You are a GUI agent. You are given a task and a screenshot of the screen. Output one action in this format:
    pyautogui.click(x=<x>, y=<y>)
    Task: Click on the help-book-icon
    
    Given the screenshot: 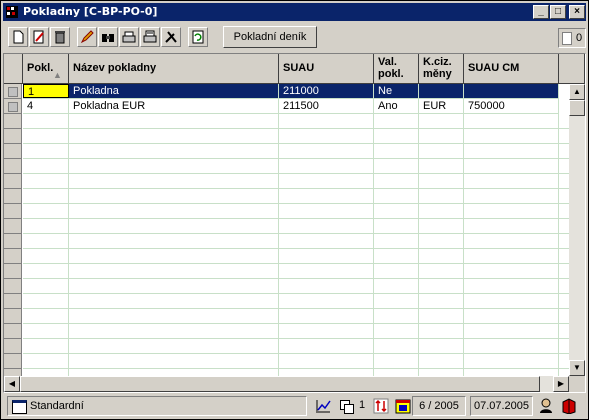 What is the action you would take?
    pyautogui.click(x=569, y=406)
    